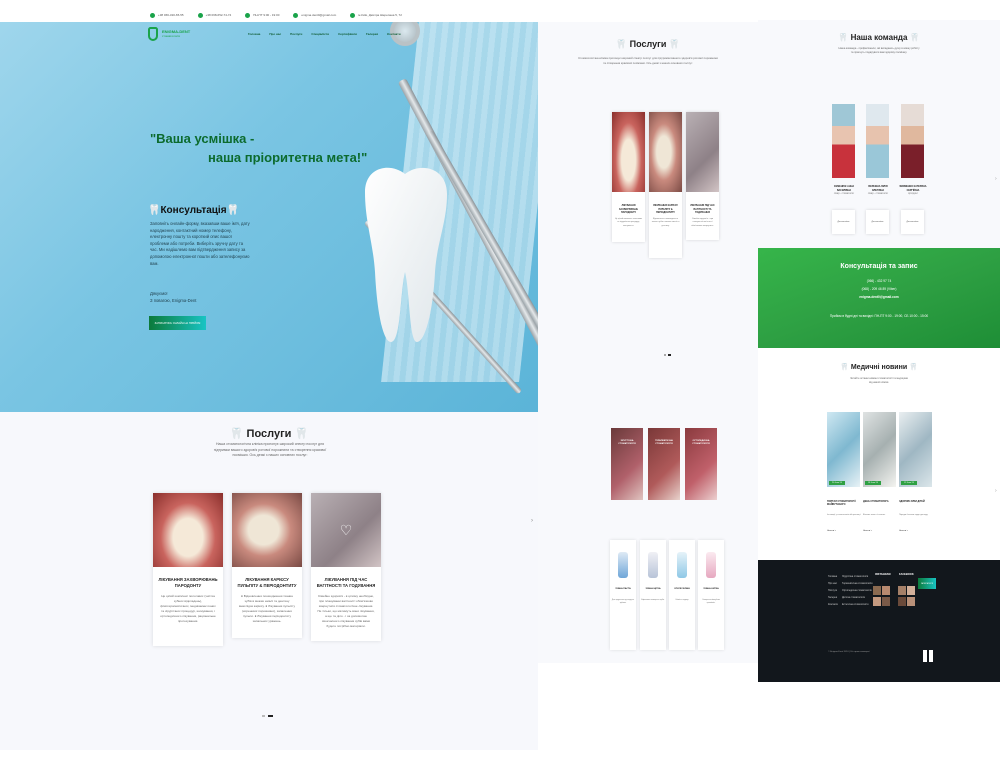 This screenshot has height=773, width=1000. I want to click on doctor-role: лікар - стоматолог, so click(878, 193).